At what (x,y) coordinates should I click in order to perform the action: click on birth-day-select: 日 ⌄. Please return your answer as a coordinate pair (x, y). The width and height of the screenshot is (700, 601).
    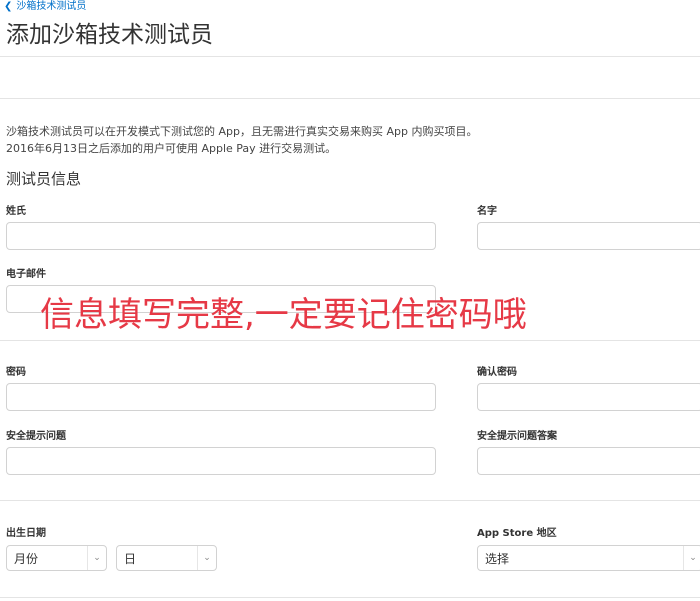
    Looking at the image, I should click on (166, 558).